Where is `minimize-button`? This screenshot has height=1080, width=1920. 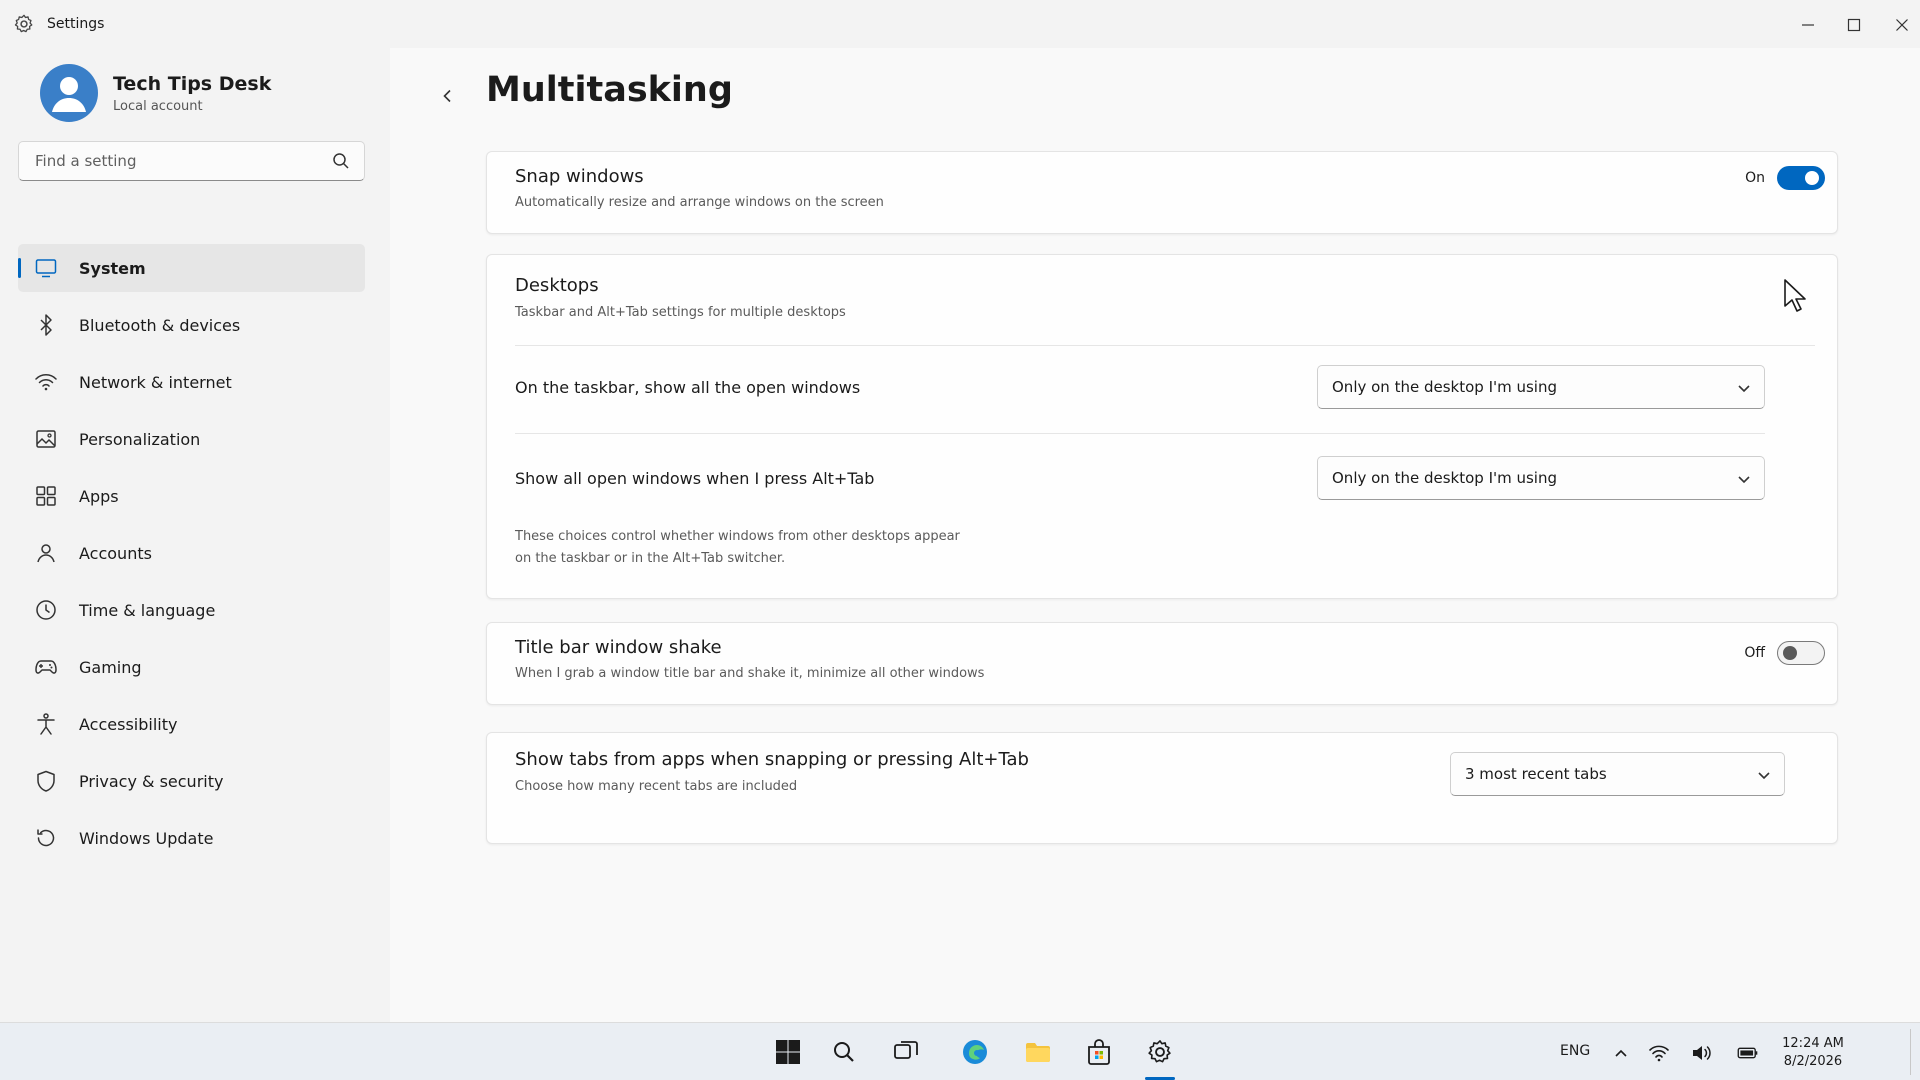 minimize-button is located at coordinates (1808, 25).